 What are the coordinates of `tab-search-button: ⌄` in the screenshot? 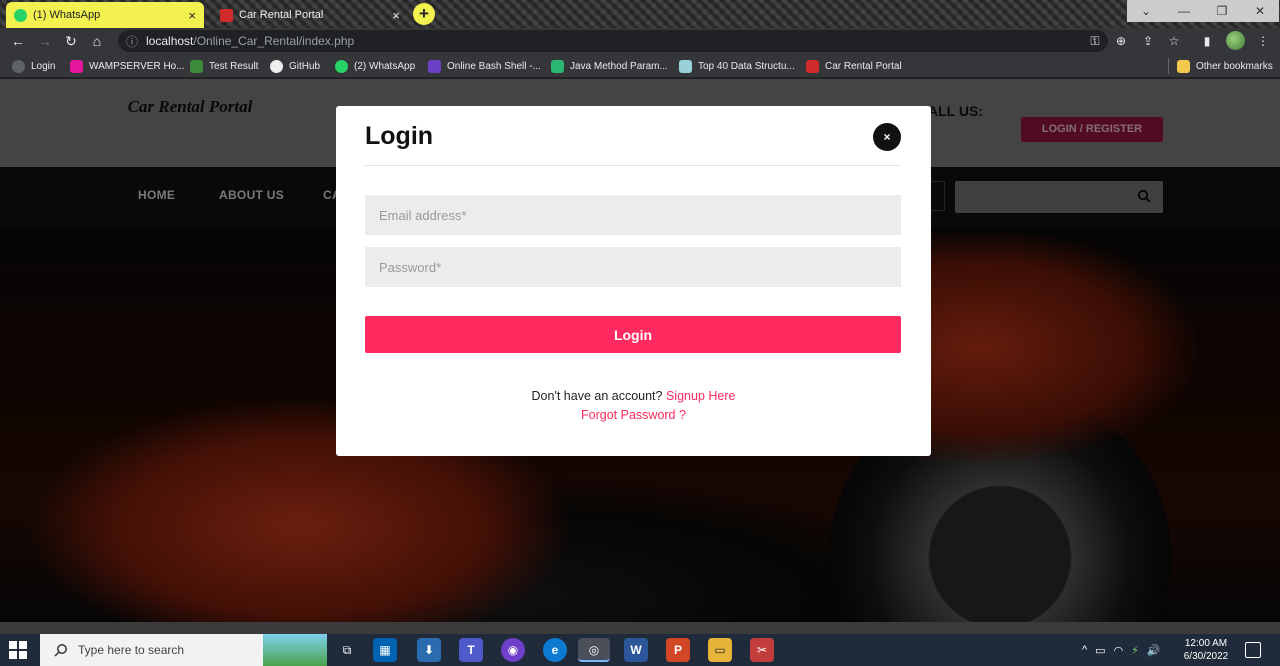 It's located at (1146, 11).